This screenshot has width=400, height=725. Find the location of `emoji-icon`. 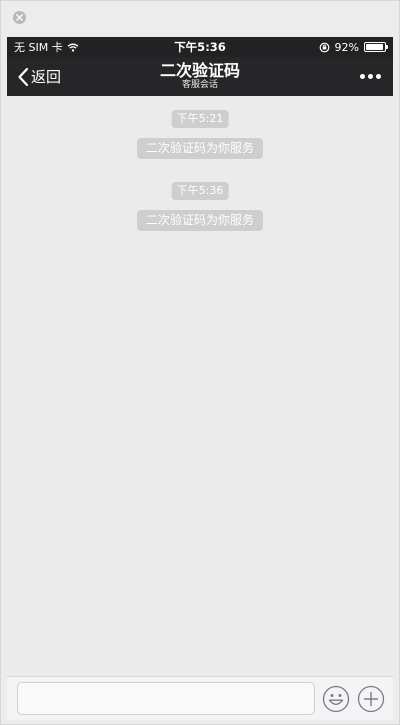

emoji-icon is located at coordinates (336, 699).